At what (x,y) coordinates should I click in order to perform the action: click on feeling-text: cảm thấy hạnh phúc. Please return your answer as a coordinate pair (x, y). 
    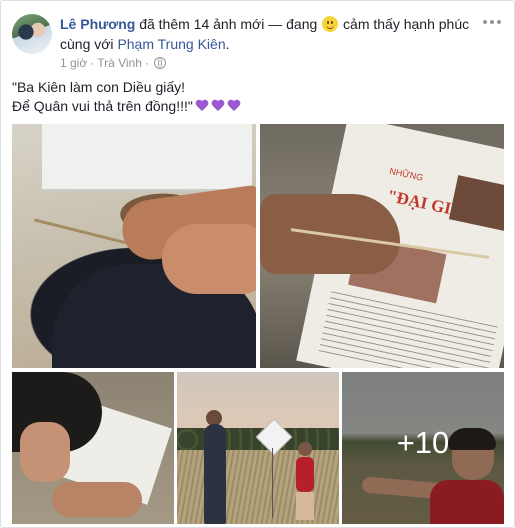
    Looking at the image, I should click on (406, 24).